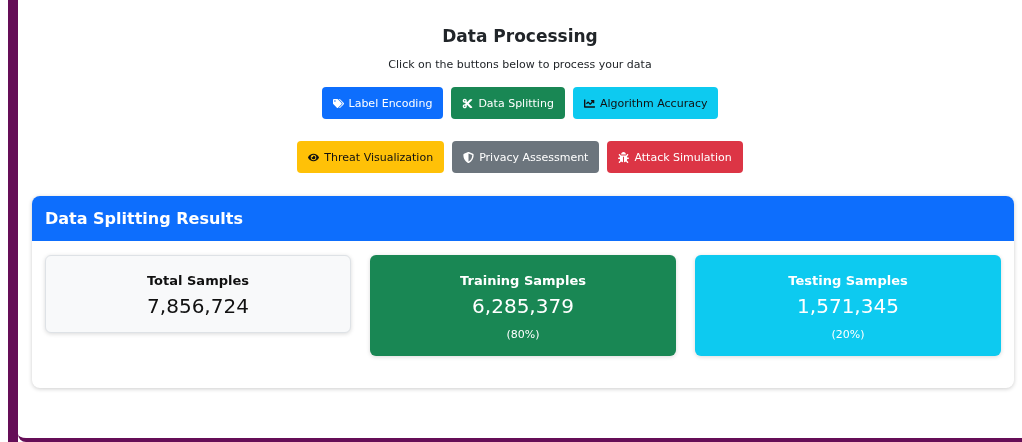 The image size is (1022, 442). I want to click on action-button: Label Encoding, so click(382, 103).